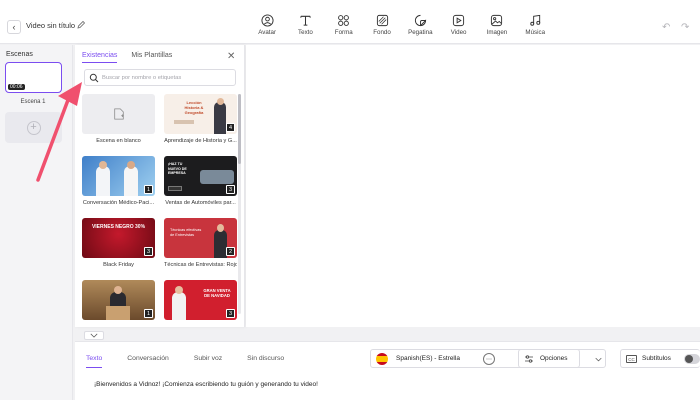 The height and width of the screenshot is (400, 700). What do you see at coordinates (94, 361) in the screenshot?
I see `tab-texto: Texto` at bounding box center [94, 361].